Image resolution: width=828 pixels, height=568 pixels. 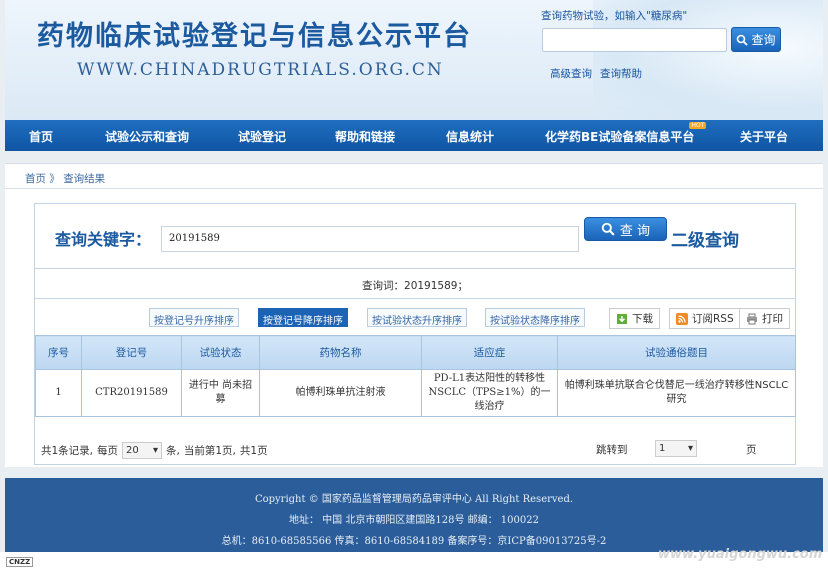 What do you see at coordinates (676, 352) in the screenshot?
I see `col-header-title: 试验通俗题目` at bounding box center [676, 352].